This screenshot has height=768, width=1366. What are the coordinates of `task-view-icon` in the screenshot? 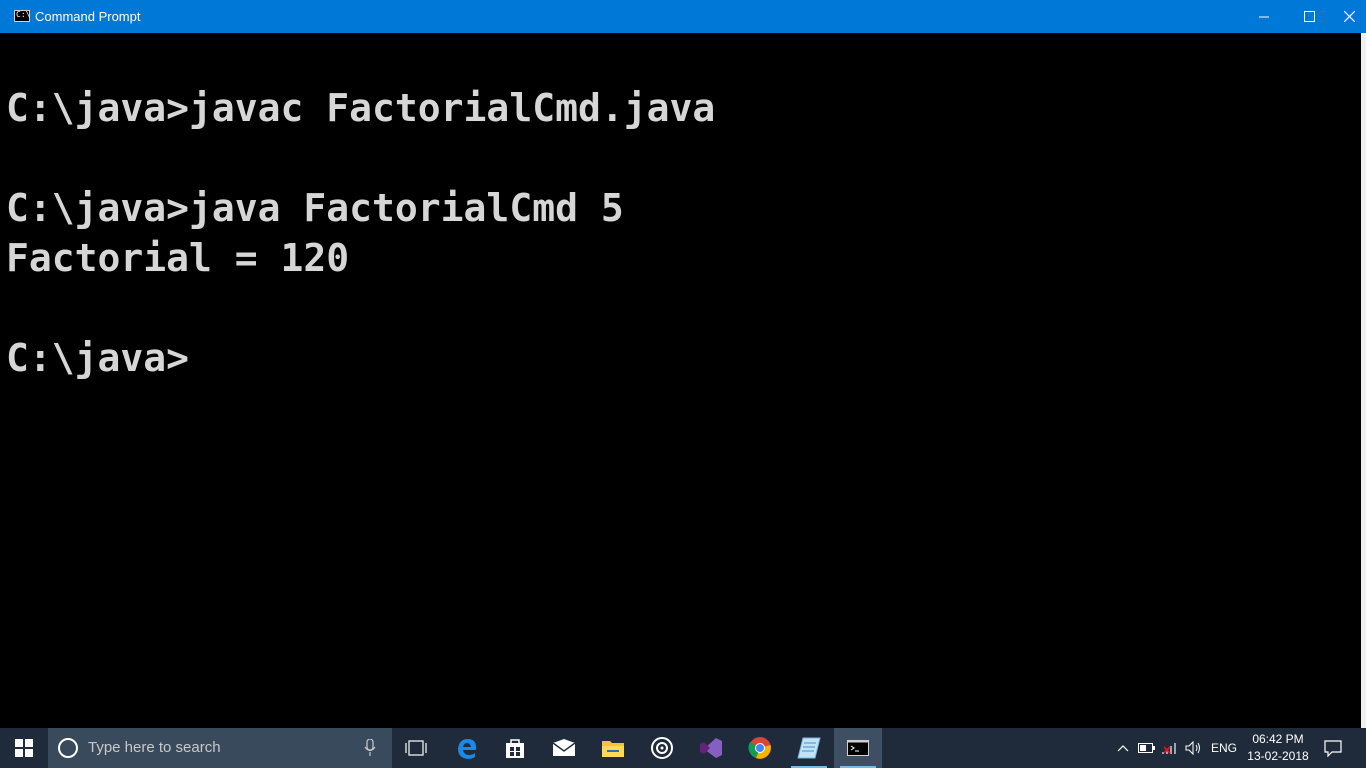 It's located at (416, 748).